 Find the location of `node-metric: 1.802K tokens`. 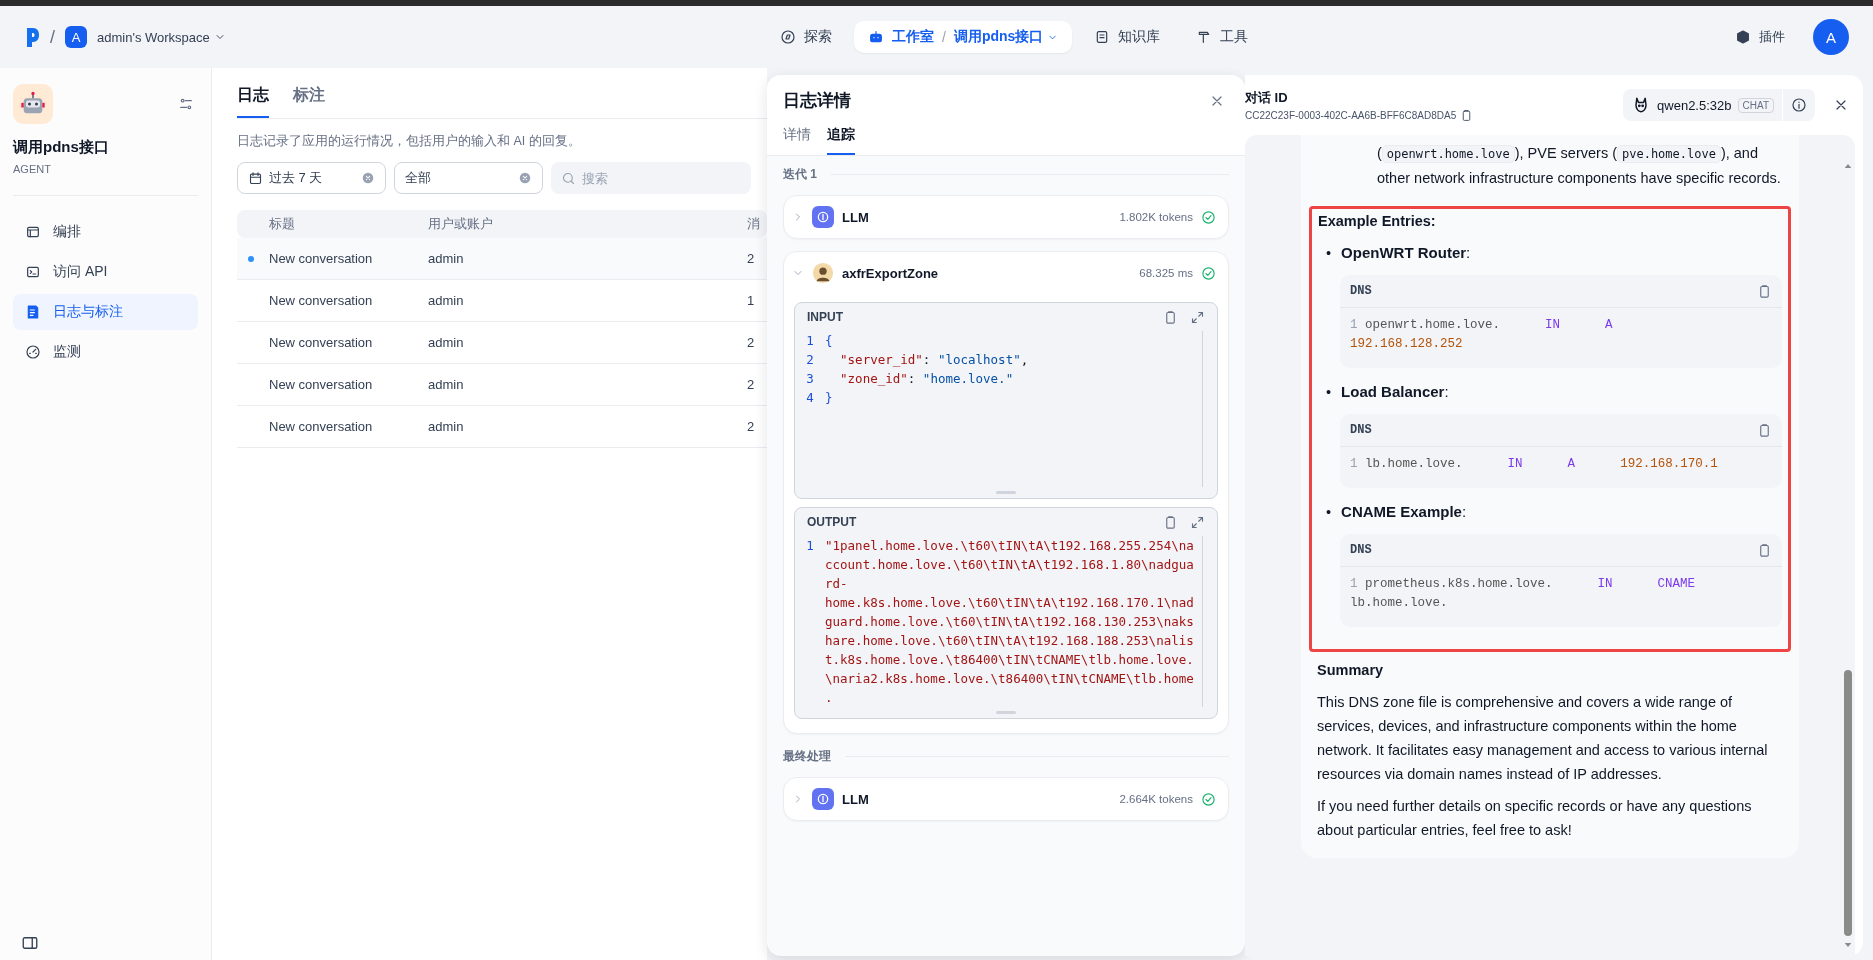

node-metric: 1.802K tokens is located at coordinates (1156, 217).